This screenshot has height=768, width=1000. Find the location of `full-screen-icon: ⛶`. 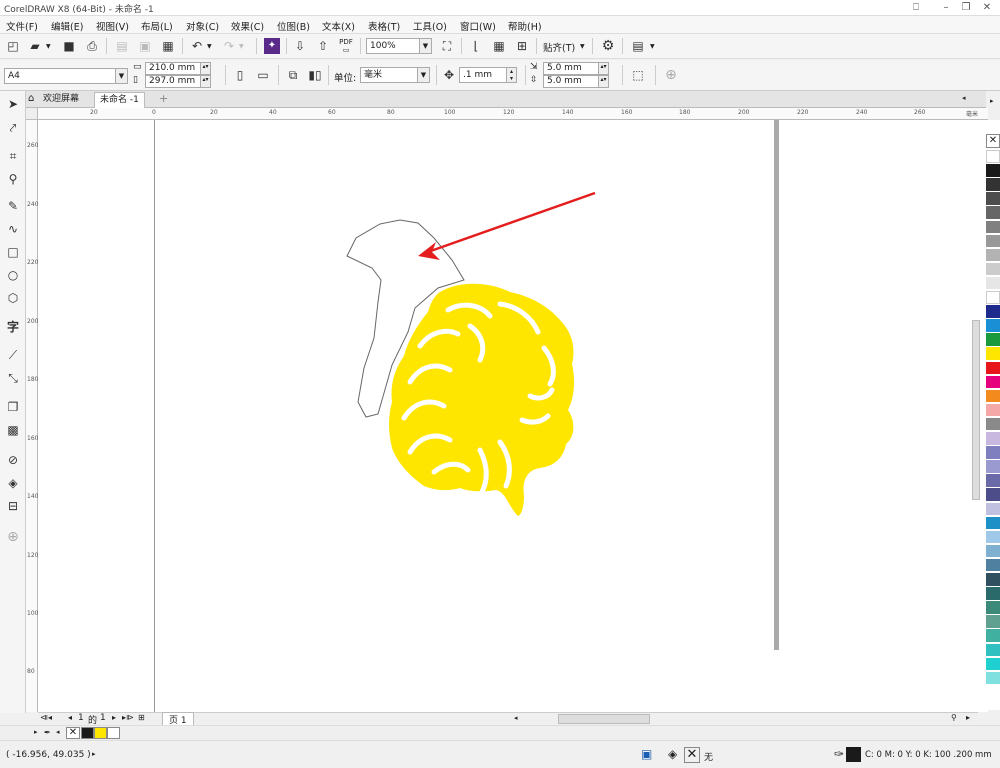

full-screen-icon: ⛶ is located at coordinates (447, 46).